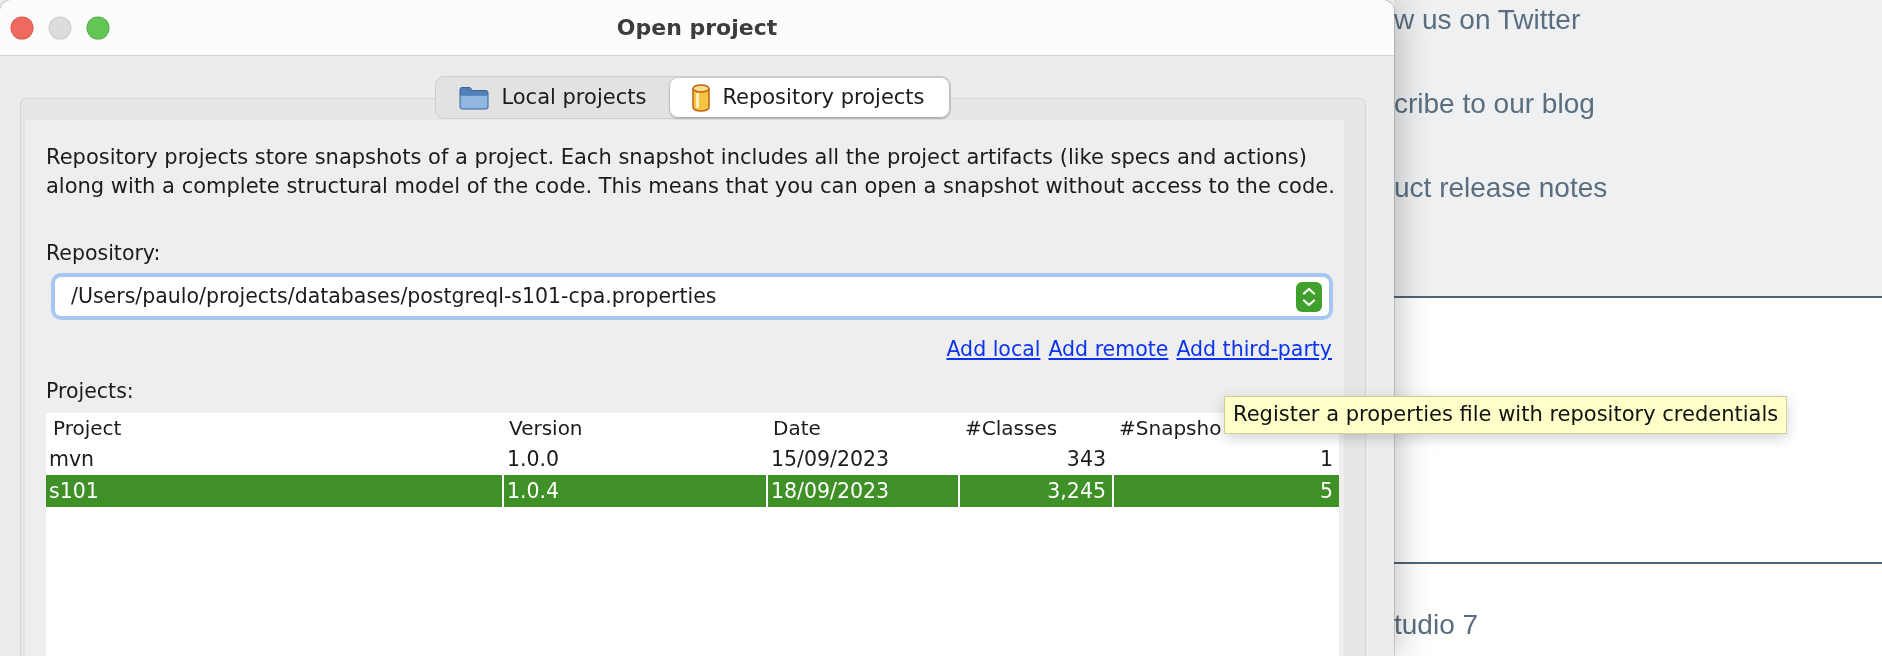  What do you see at coordinates (72, 459) in the screenshot?
I see `table-cell-text: mvn` at bounding box center [72, 459].